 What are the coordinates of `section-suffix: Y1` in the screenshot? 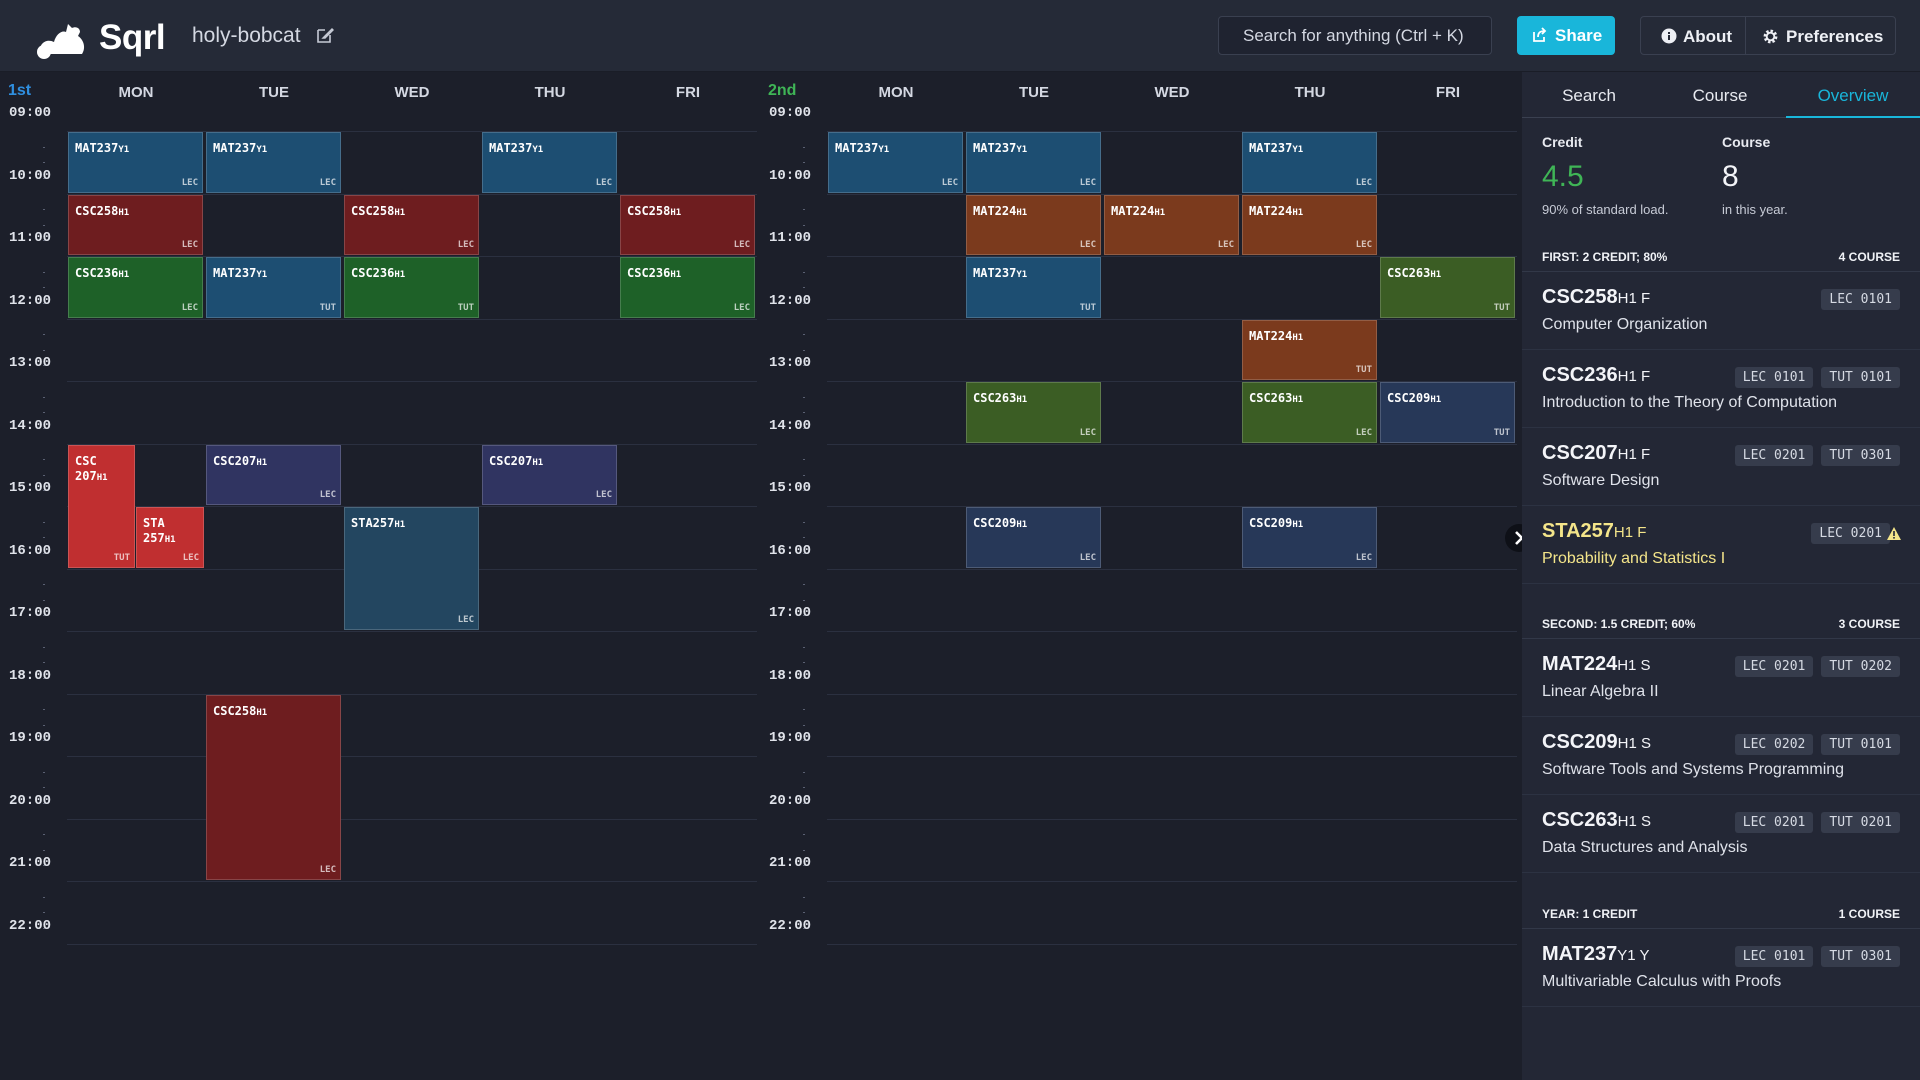 It's located at (124, 150).